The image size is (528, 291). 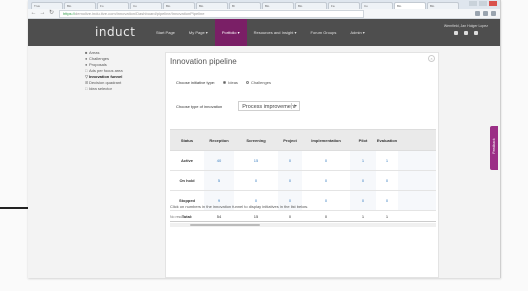 What do you see at coordinates (256, 160) in the screenshot?
I see `count-link: 15` at bounding box center [256, 160].